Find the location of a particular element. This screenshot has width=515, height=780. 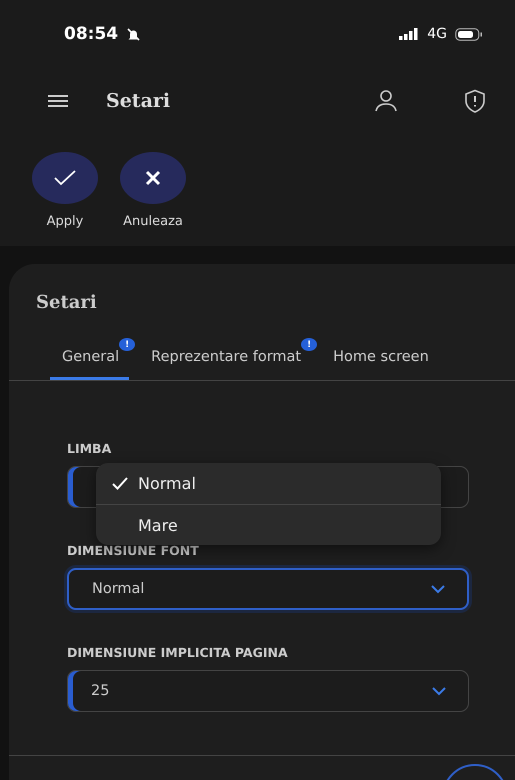

menu-item: Mare is located at coordinates (268, 524).